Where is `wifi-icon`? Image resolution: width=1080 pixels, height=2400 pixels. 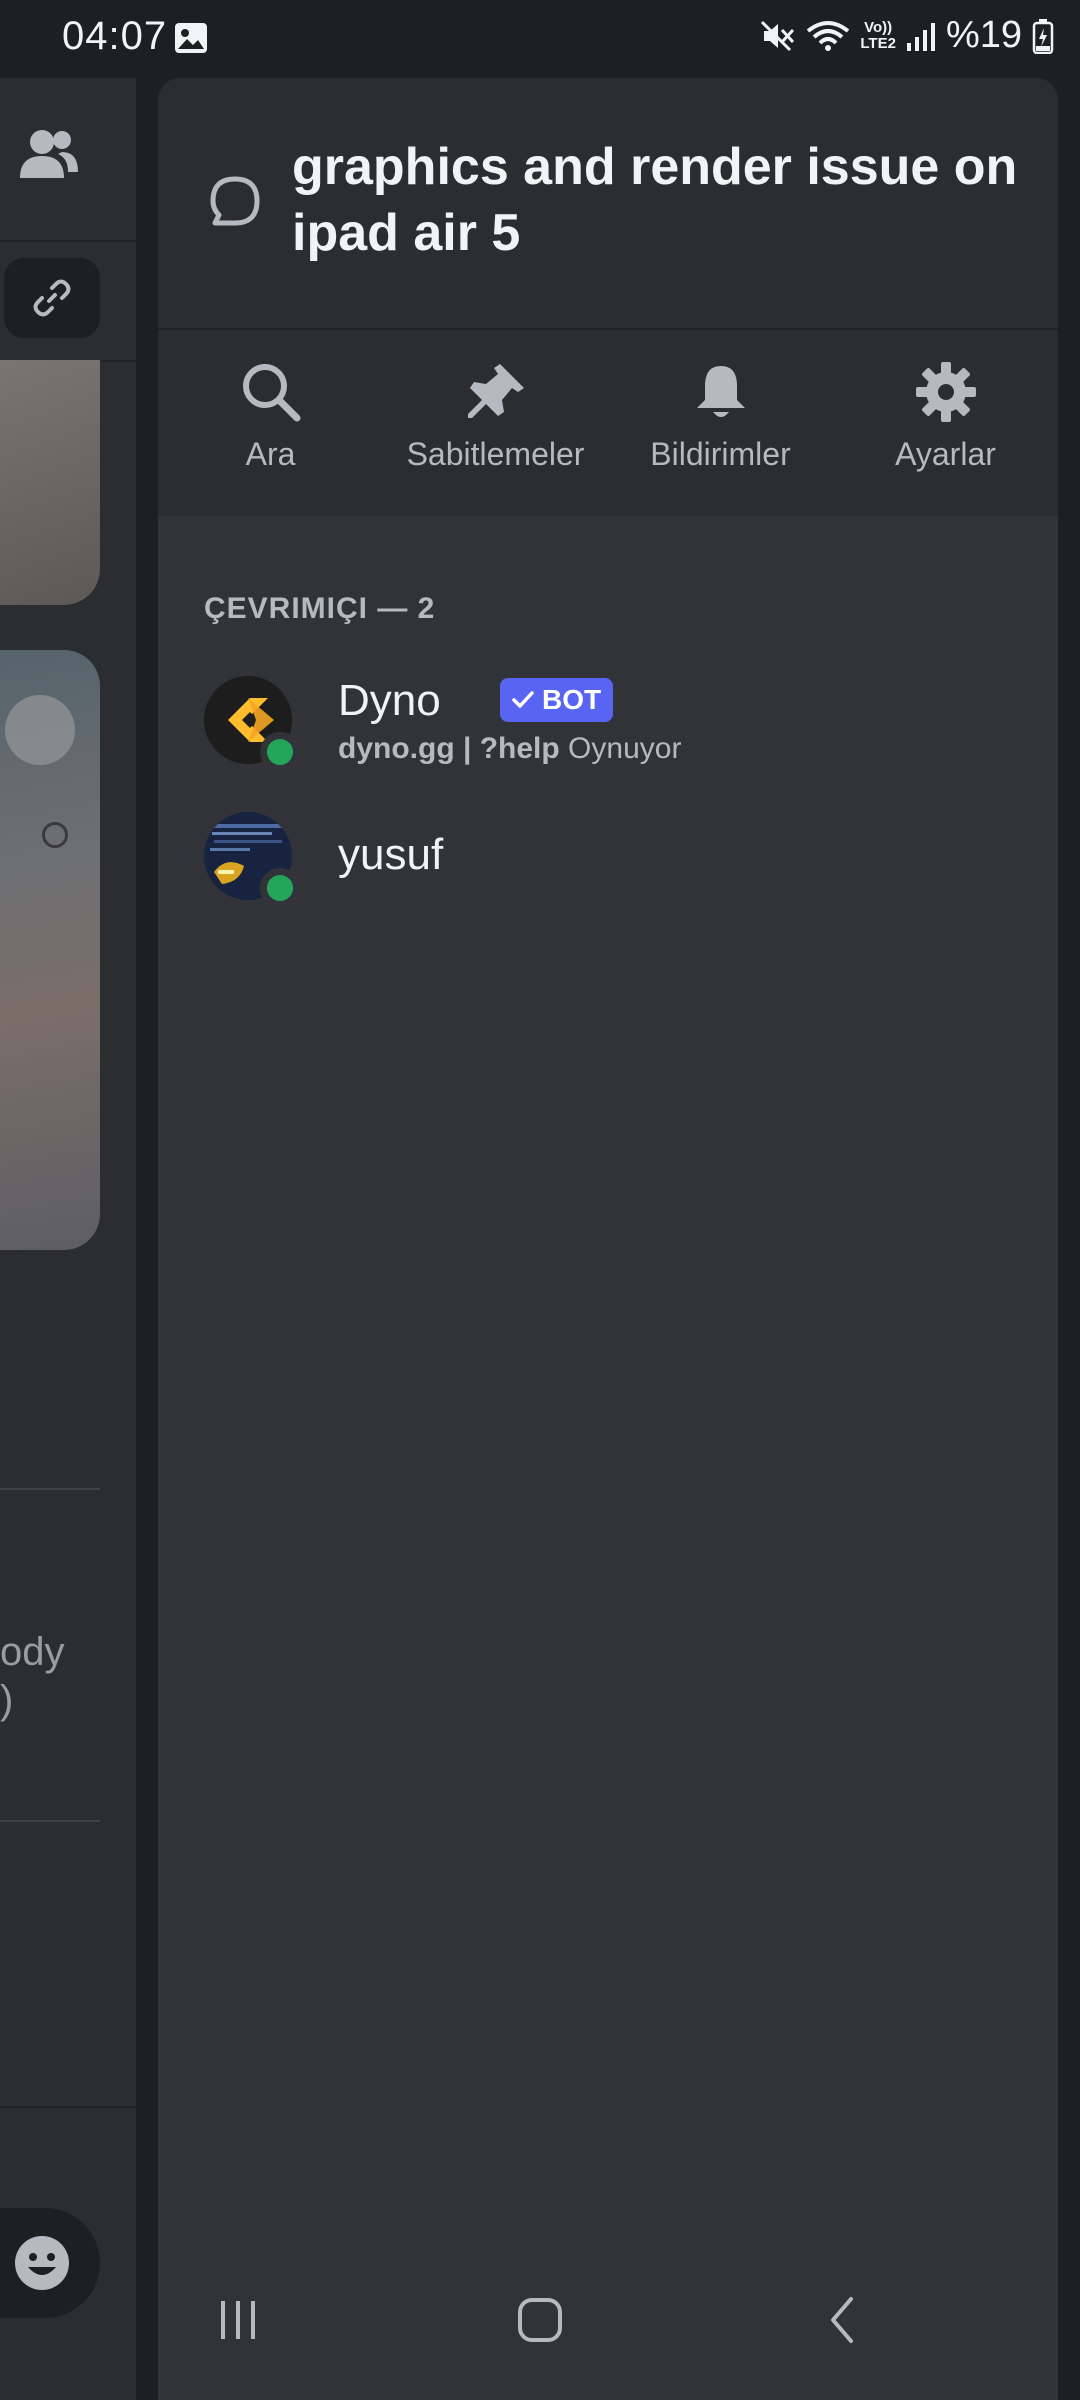 wifi-icon is located at coordinates (828, 35).